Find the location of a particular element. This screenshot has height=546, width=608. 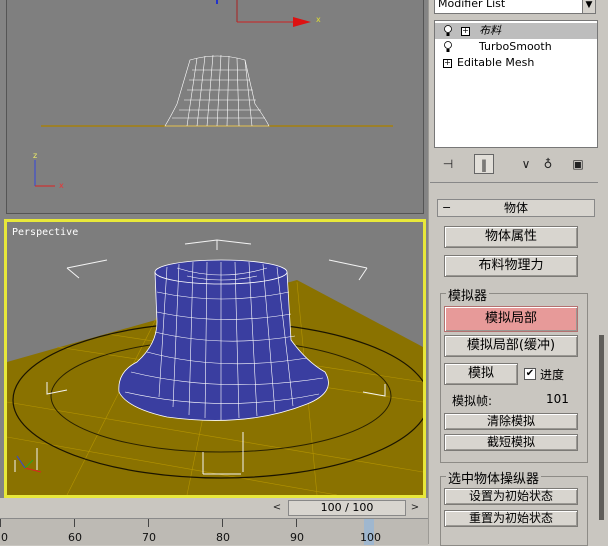

stack-item-editable-mesh: + Editable Mesh is located at coordinates (516, 63).